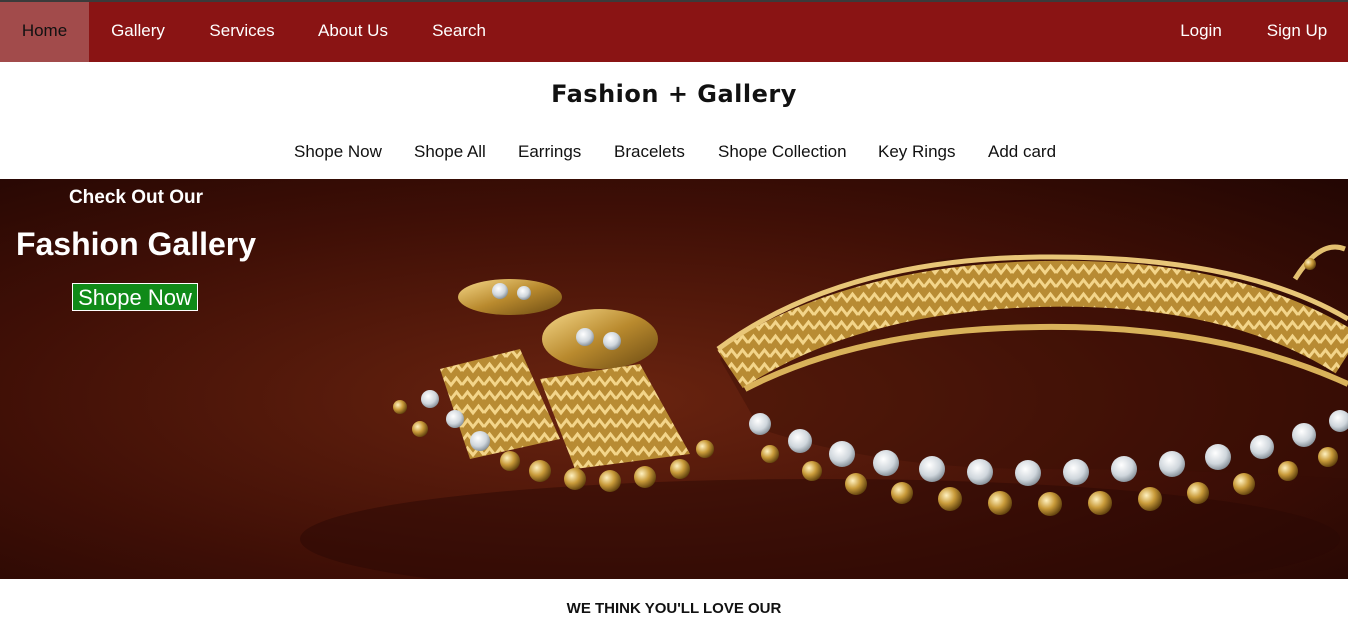 The image size is (1348, 617). What do you see at coordinates (782, 152) in the screenshot?
I see `subnav-shope-collection: Shope Collection` at bounding box center [782, 152].